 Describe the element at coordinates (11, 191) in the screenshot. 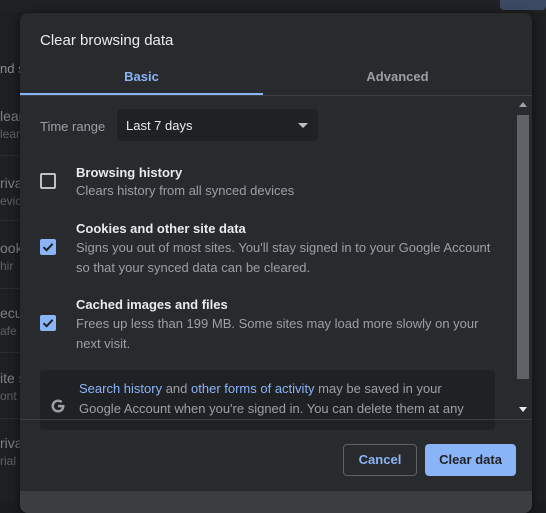

I see `background-row: riva evic` at that location.